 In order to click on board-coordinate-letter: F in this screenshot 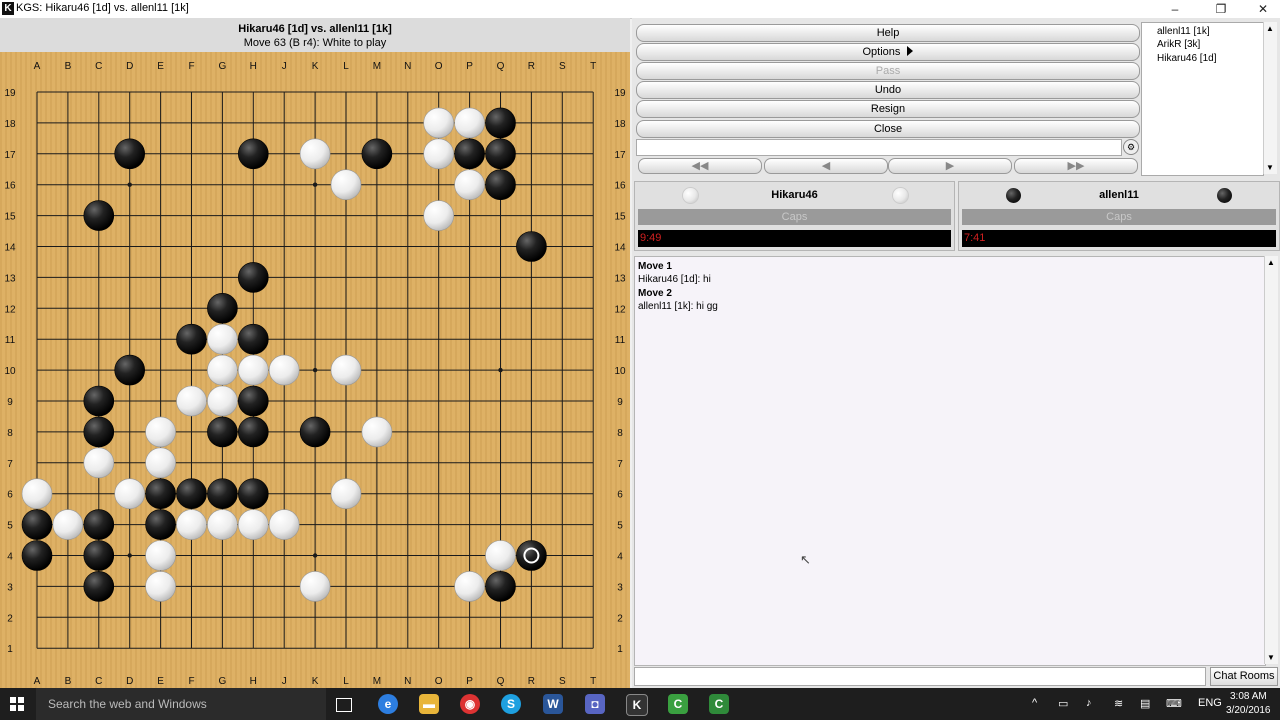, I will do `click(191, 681)`.